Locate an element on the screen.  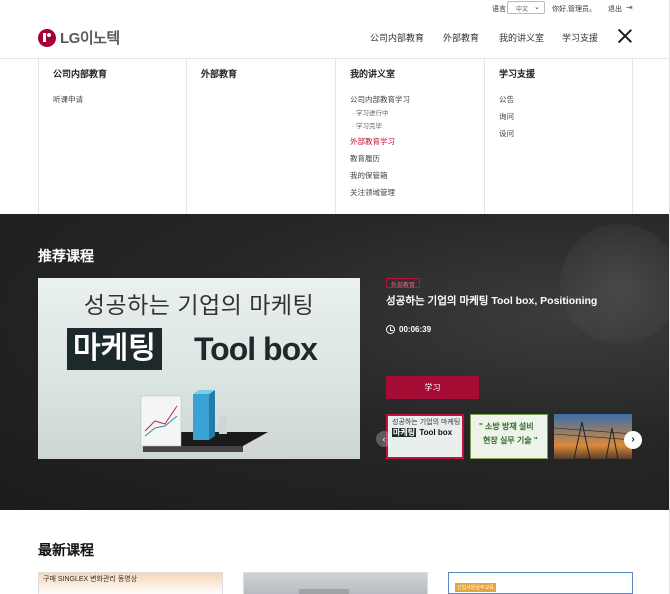
thumb2-line1: " 소방 방재 설비 is located at coordinates (506, 426).